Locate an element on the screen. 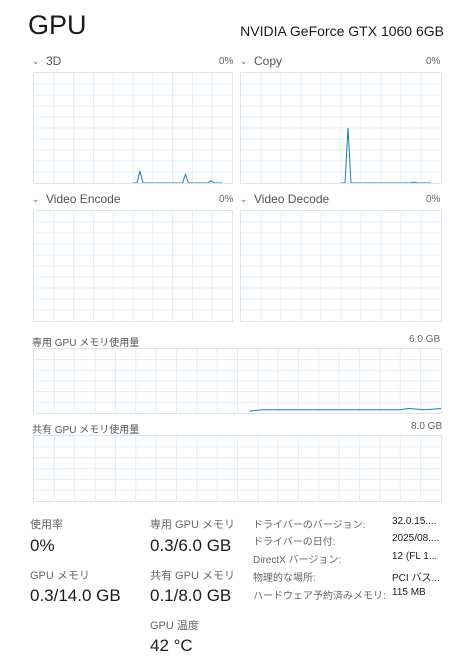  engine-value-video-encode: 0% is located at coordinates (226, 199).